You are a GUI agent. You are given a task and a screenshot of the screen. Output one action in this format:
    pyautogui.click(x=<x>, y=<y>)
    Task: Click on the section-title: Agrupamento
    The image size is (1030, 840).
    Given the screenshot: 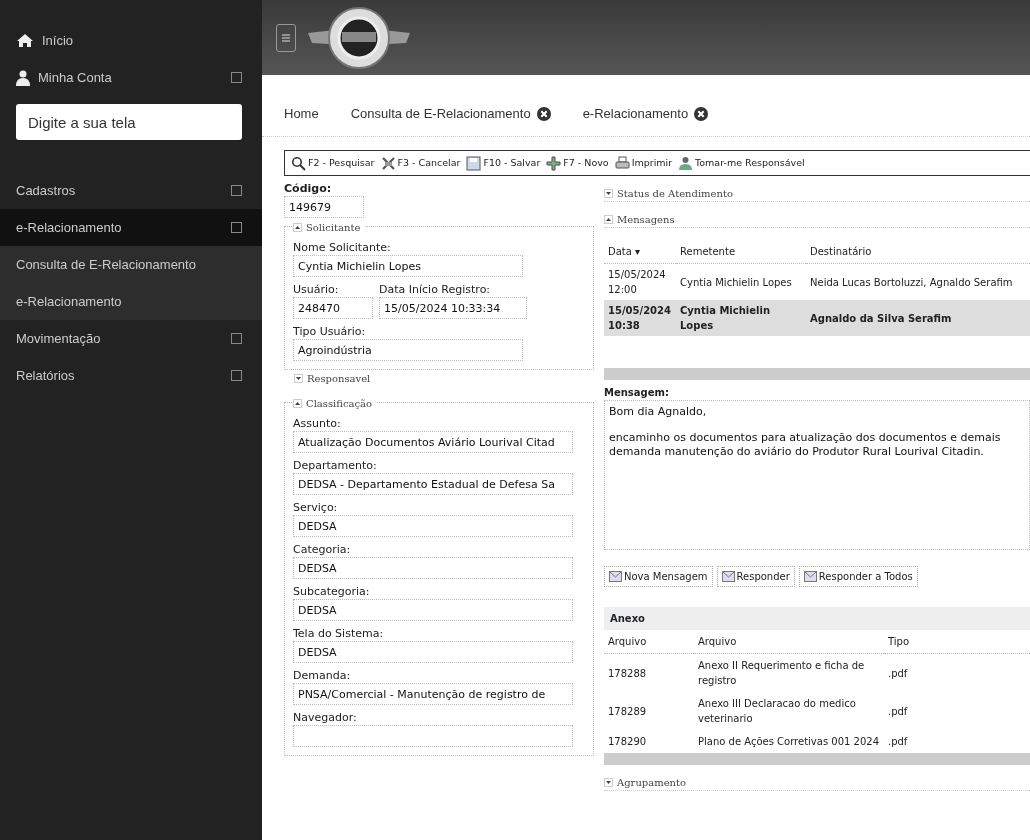 What is the action you would take?
    pyautogui.click(x=652, y=782)
    